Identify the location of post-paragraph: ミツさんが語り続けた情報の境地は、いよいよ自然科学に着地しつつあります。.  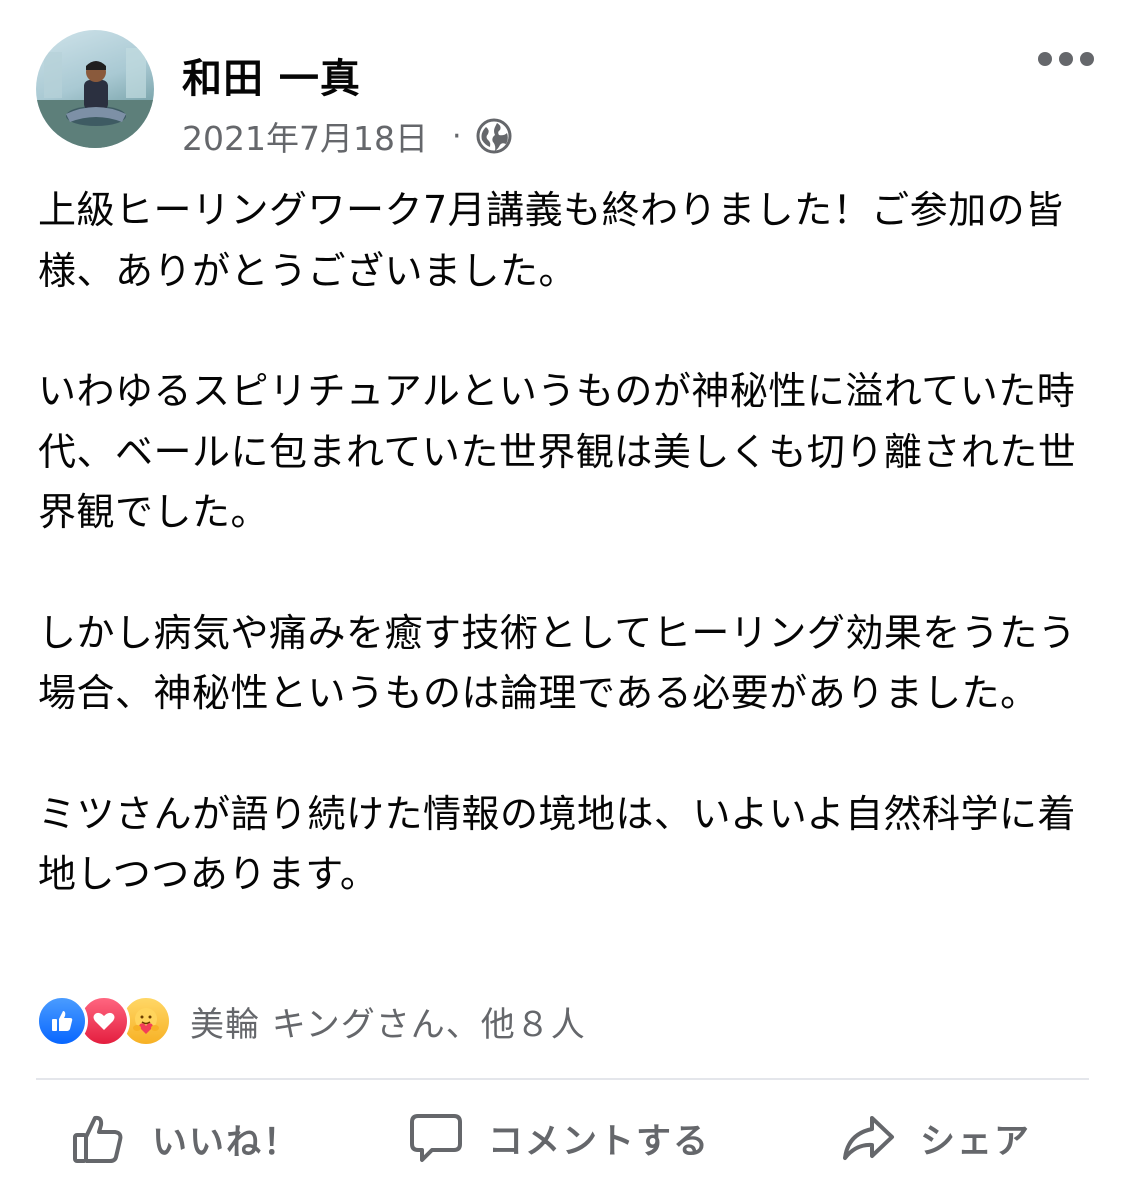
(557, 844).